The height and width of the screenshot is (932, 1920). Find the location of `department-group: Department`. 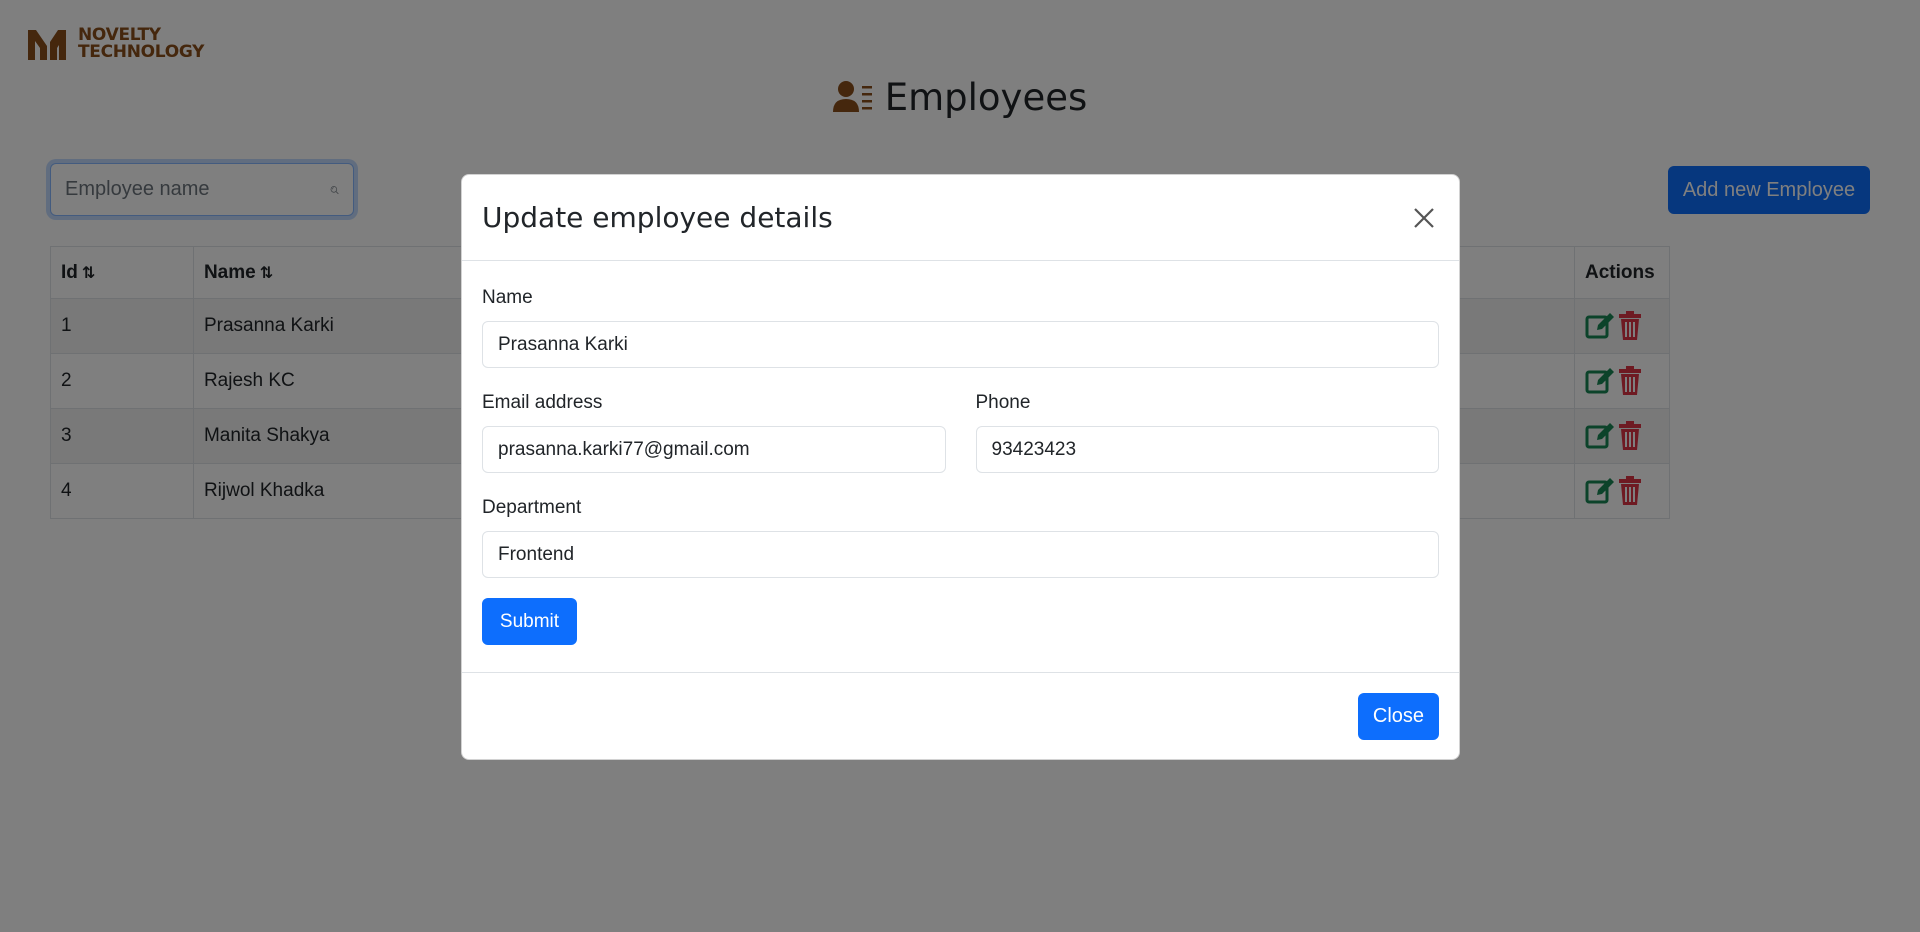

department-group: Department is located at coordinates (960, 537).